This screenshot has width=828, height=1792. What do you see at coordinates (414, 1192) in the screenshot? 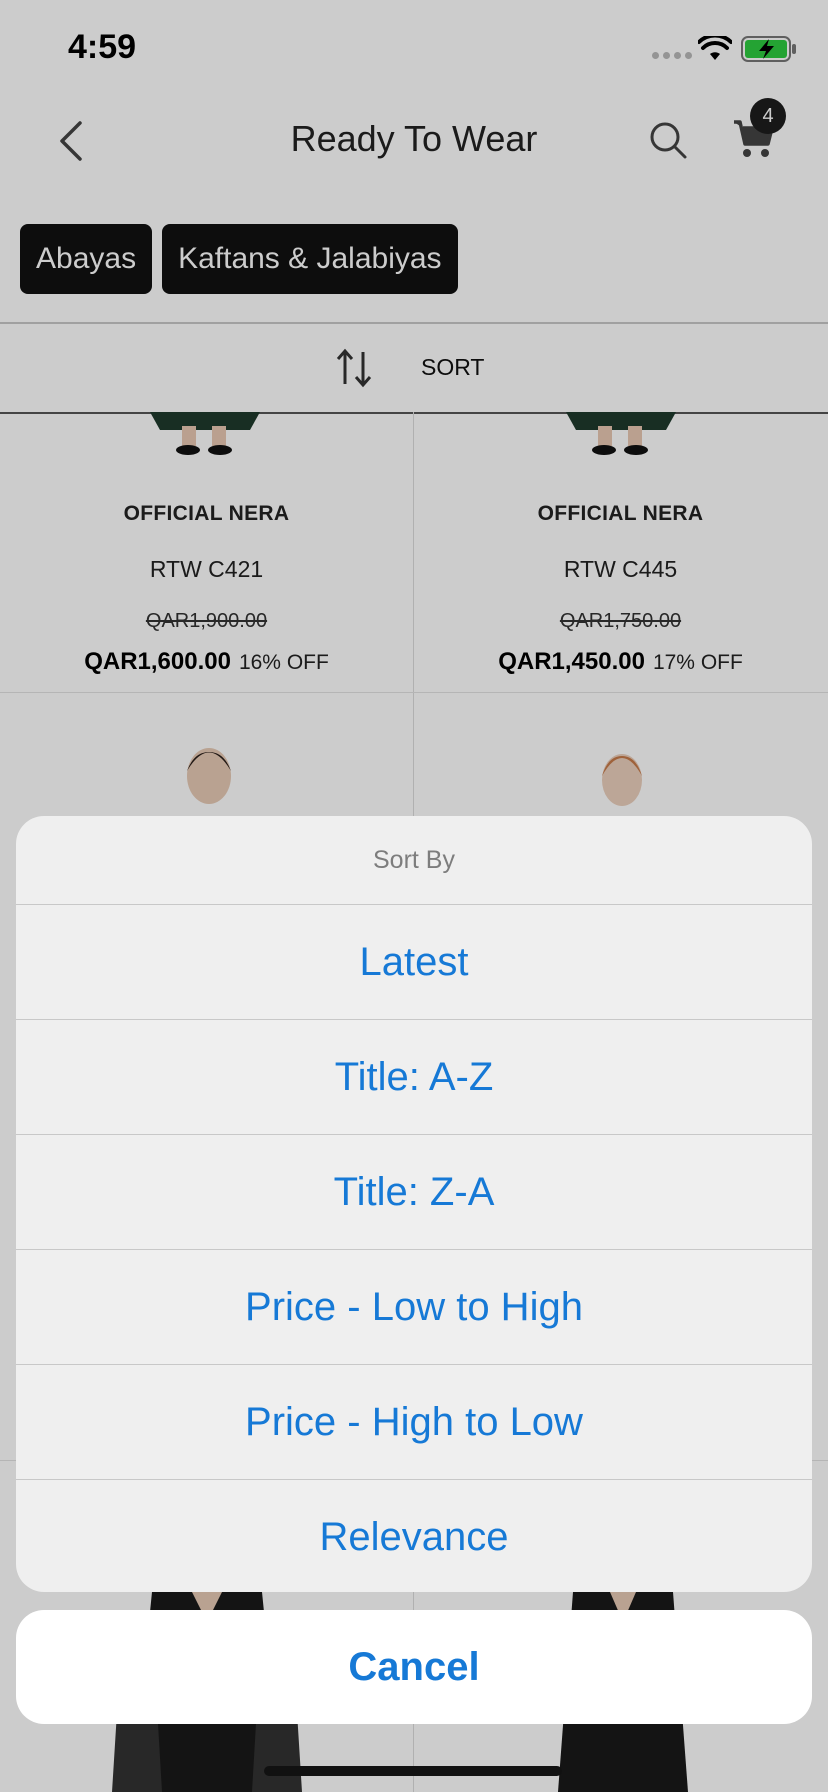
I see `sort-option-title-z-a: Title: Z-A` at bounding box center [414, 1192].